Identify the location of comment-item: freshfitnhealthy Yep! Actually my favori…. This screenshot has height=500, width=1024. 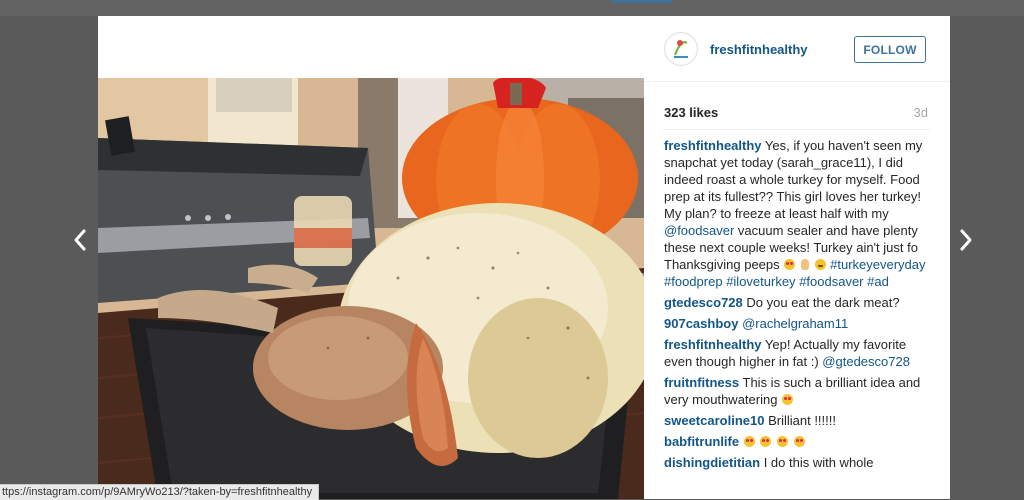
(797, 353).